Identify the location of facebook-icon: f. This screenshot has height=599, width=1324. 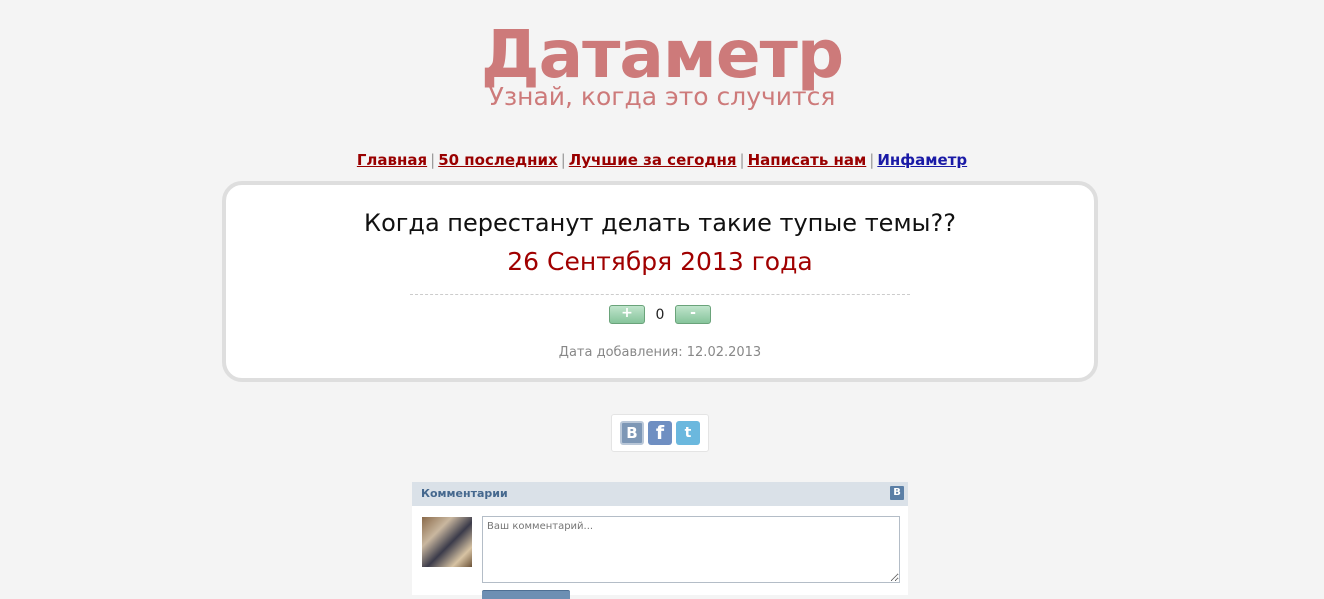
(660, 433).